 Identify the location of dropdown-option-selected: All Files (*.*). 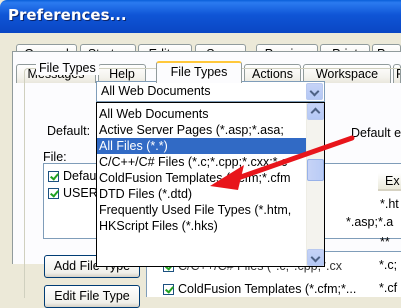
(202, 146).